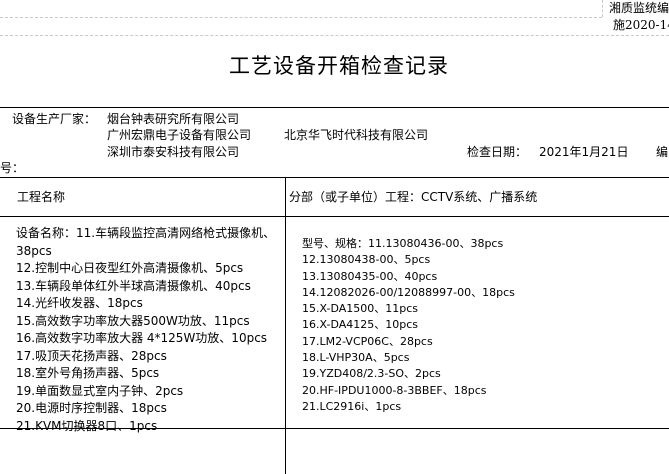 The height and width of the screenshot is (474, 669). I want to click on device-line: 18.室外号角扬声器、5pcs, so click(88, 373).